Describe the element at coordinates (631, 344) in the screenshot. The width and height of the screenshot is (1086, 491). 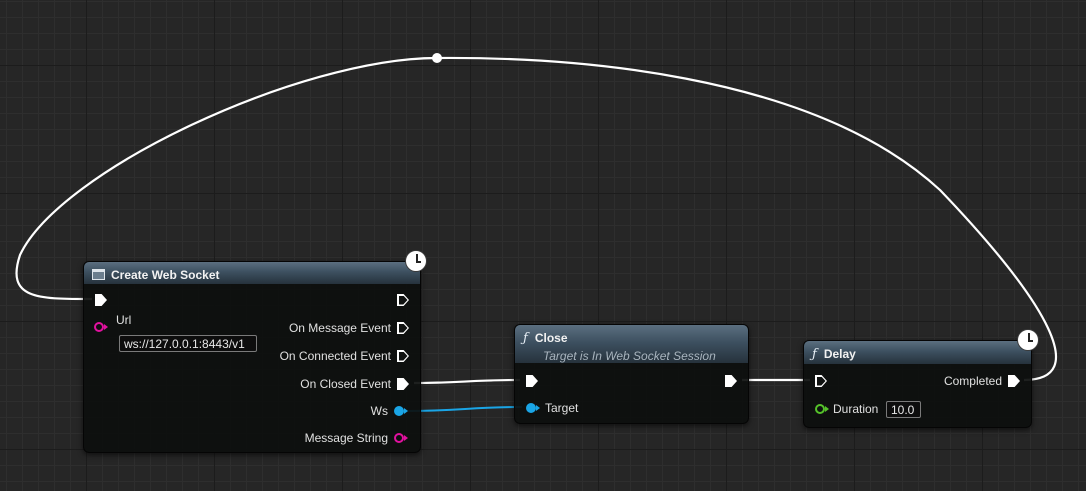
I see `close-header: ƒ Close Target is In Web Socket Session` at that location.